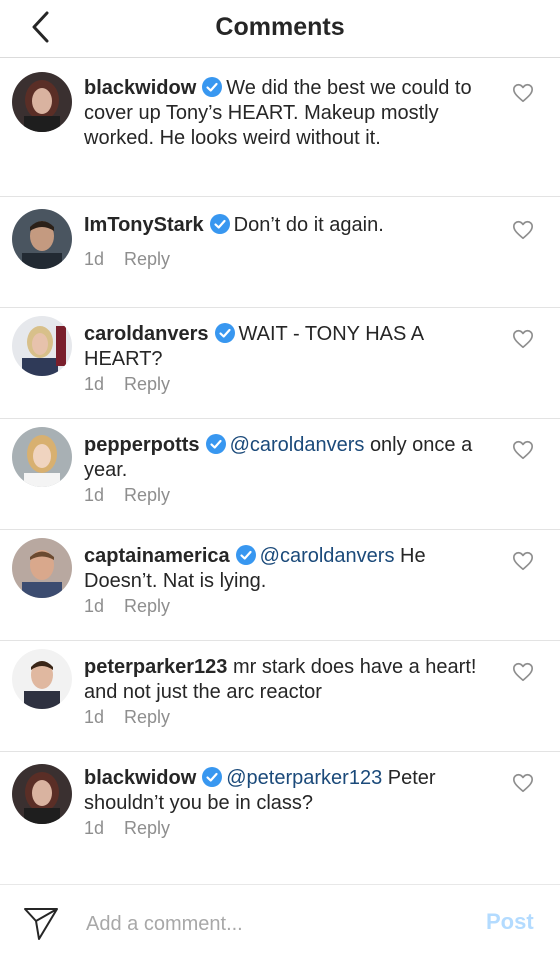 This screenshot has height=960, width=560. What do you see at coordinates (144, 225) in the screenshot?
I see `comment-username: ImTonyStark` at bounding box center [144, 225].